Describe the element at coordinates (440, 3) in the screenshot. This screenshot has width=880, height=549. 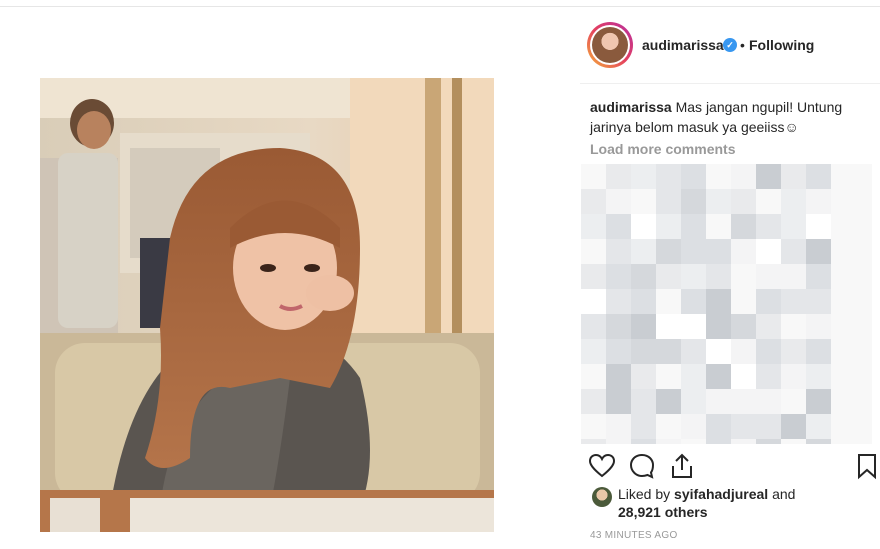
I see `top-divider` at that location.